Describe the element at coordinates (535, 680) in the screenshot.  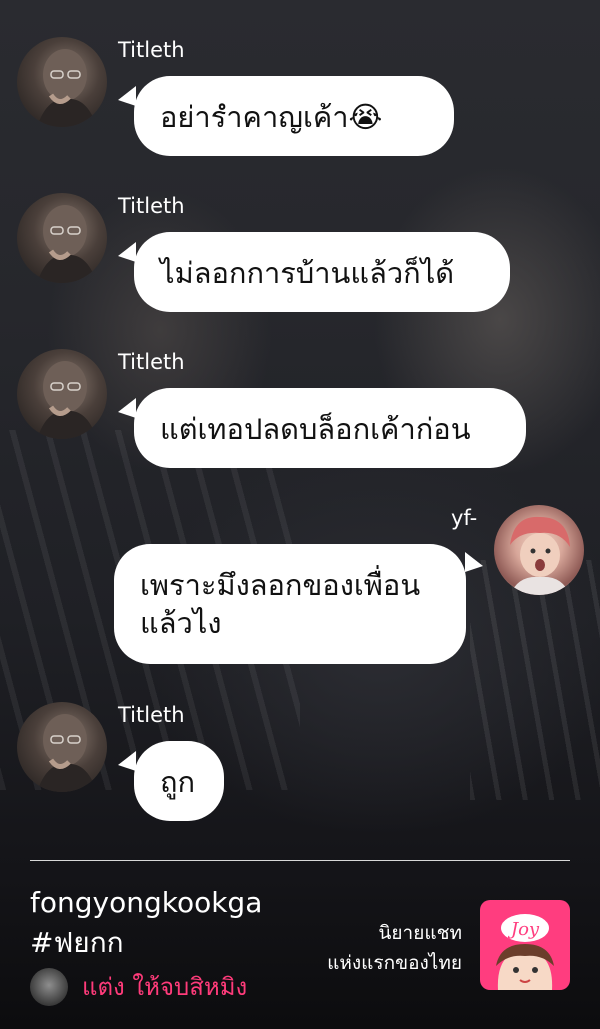
I see `background-stripes` at that location.